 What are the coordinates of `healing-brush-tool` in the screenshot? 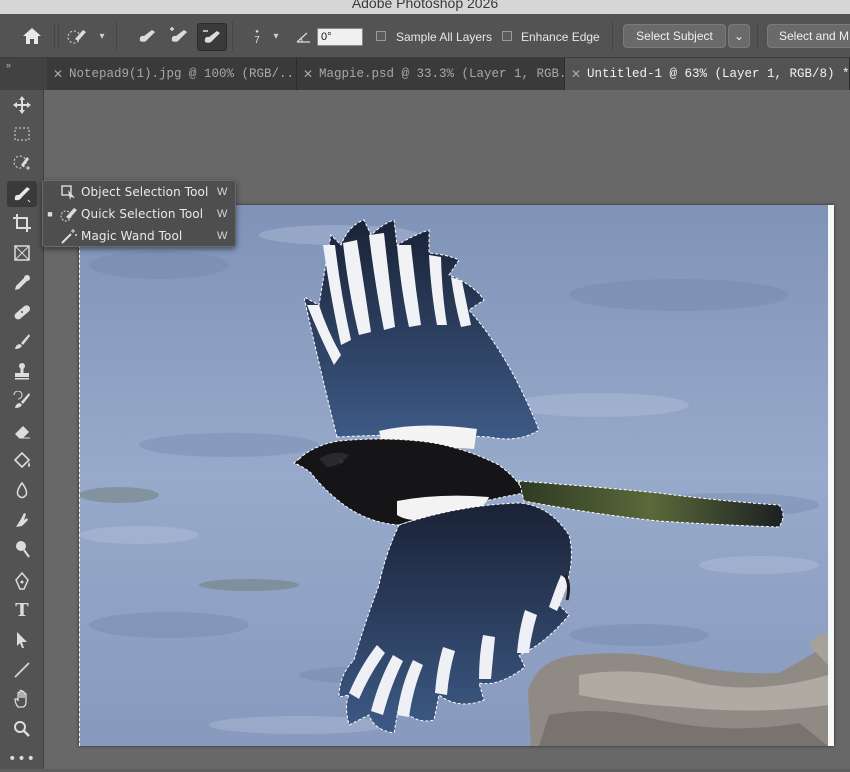 It's located at (22, 312).